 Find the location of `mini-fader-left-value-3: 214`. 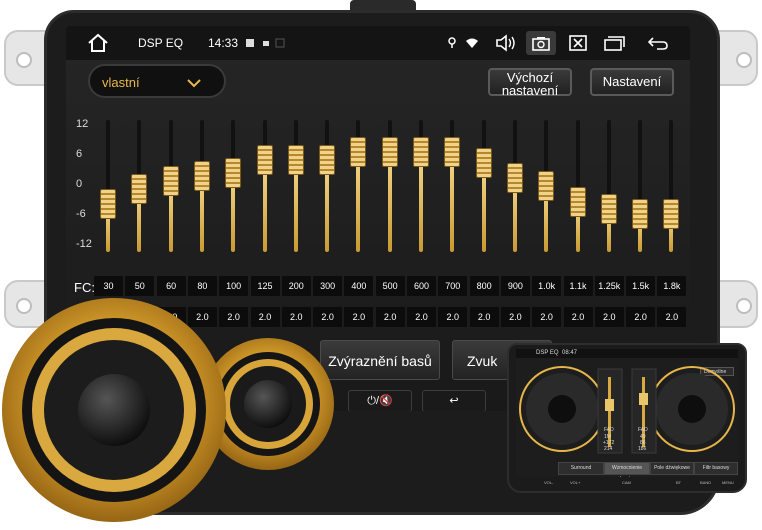

mini-fader-left-value-3: 214 is located at coordinates (608, 449).